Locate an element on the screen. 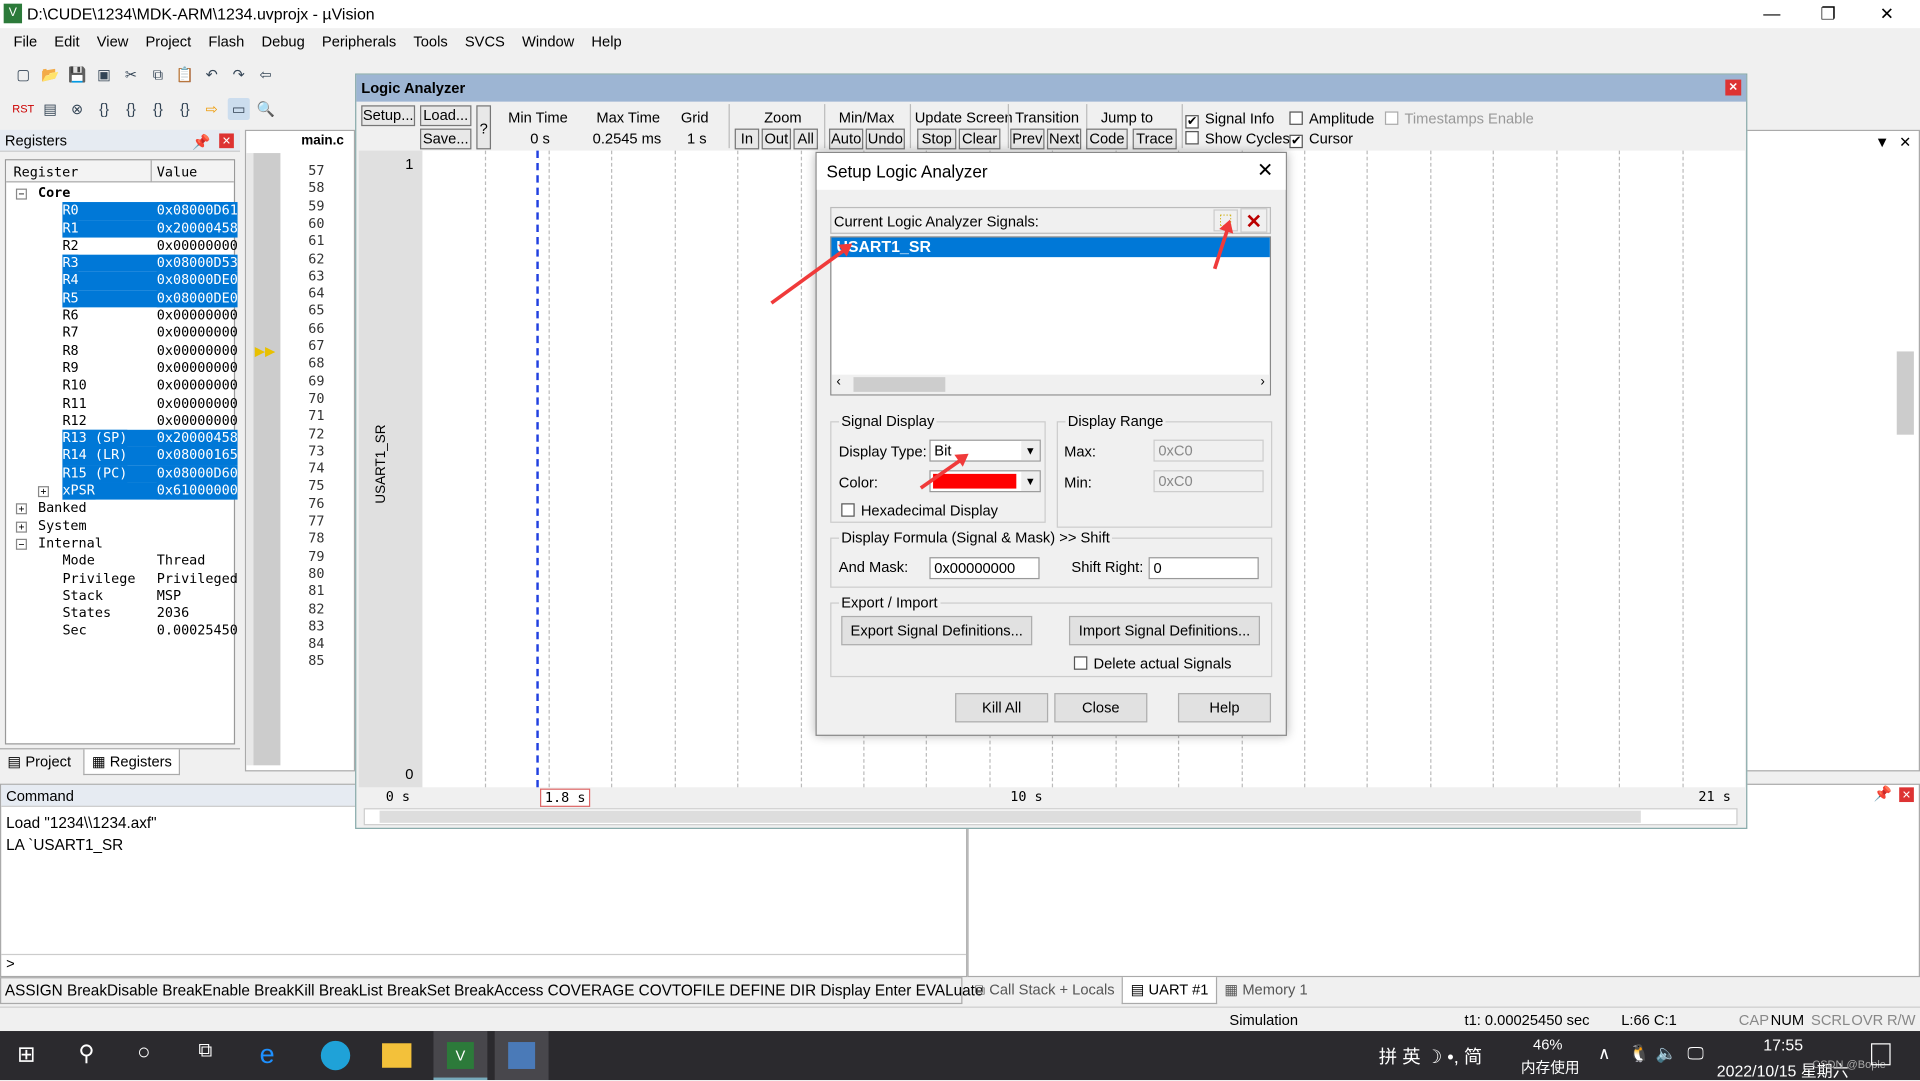 This screenshot has height=1081, width=1920. menu-file: File is located at coordinates (25, 41).